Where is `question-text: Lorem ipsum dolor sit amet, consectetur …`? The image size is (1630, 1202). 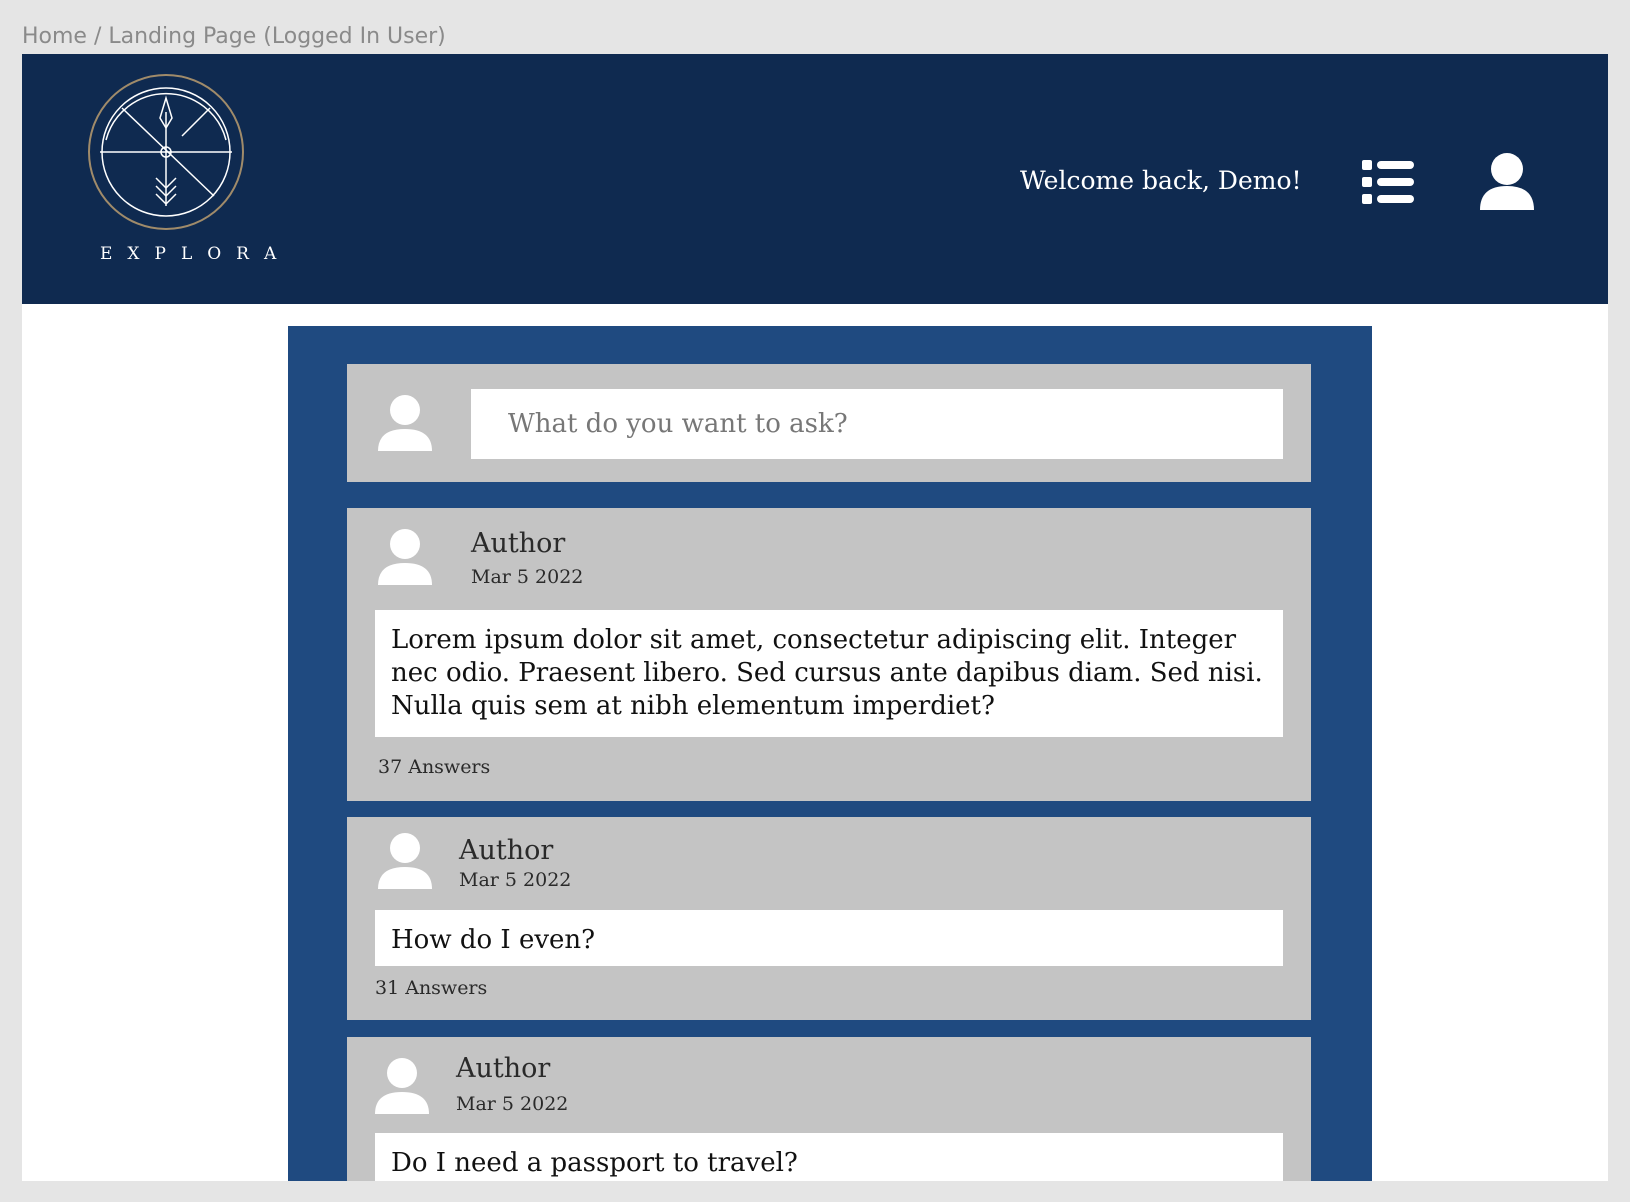
question-text: Lorem ipsum dolor sit amet, consectetur … is located at coordinates (829, 673).